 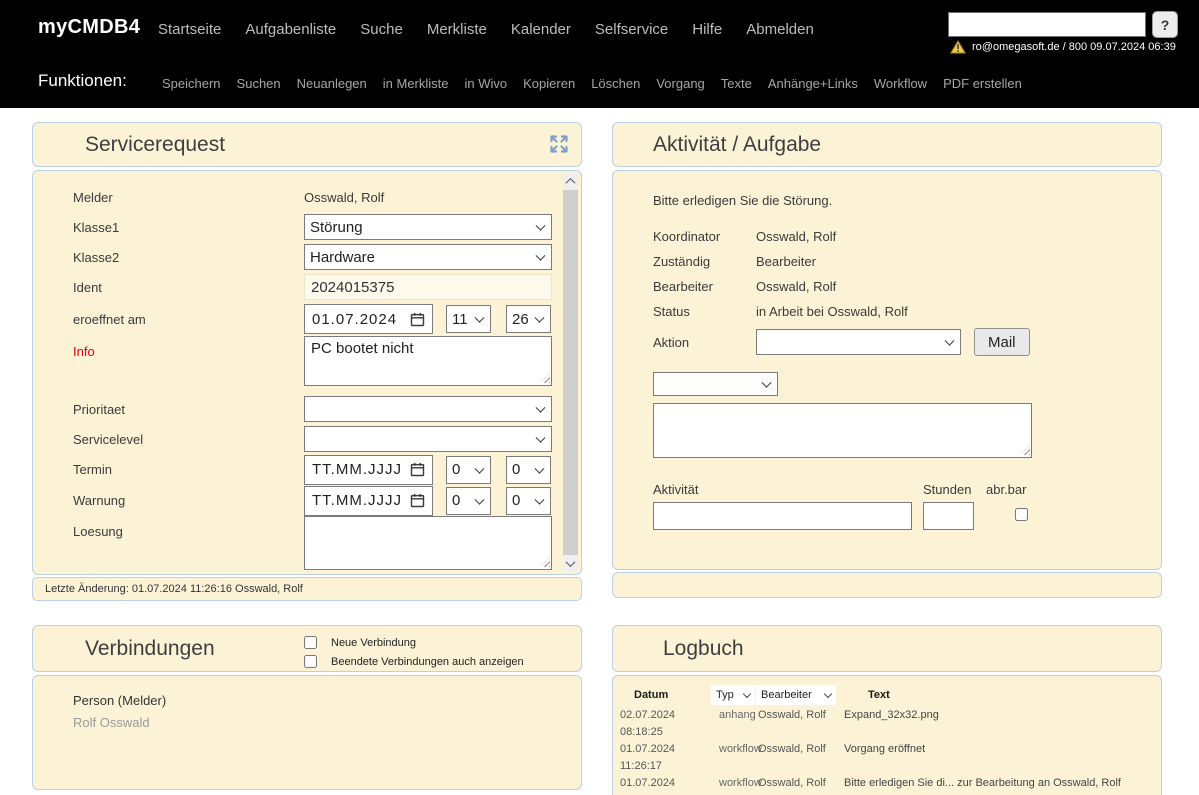 What do you see at coordinates (428, 361) in the screenshot?
I see `info-textarea: PC bootet nicht` at bounding box center [428, 361].